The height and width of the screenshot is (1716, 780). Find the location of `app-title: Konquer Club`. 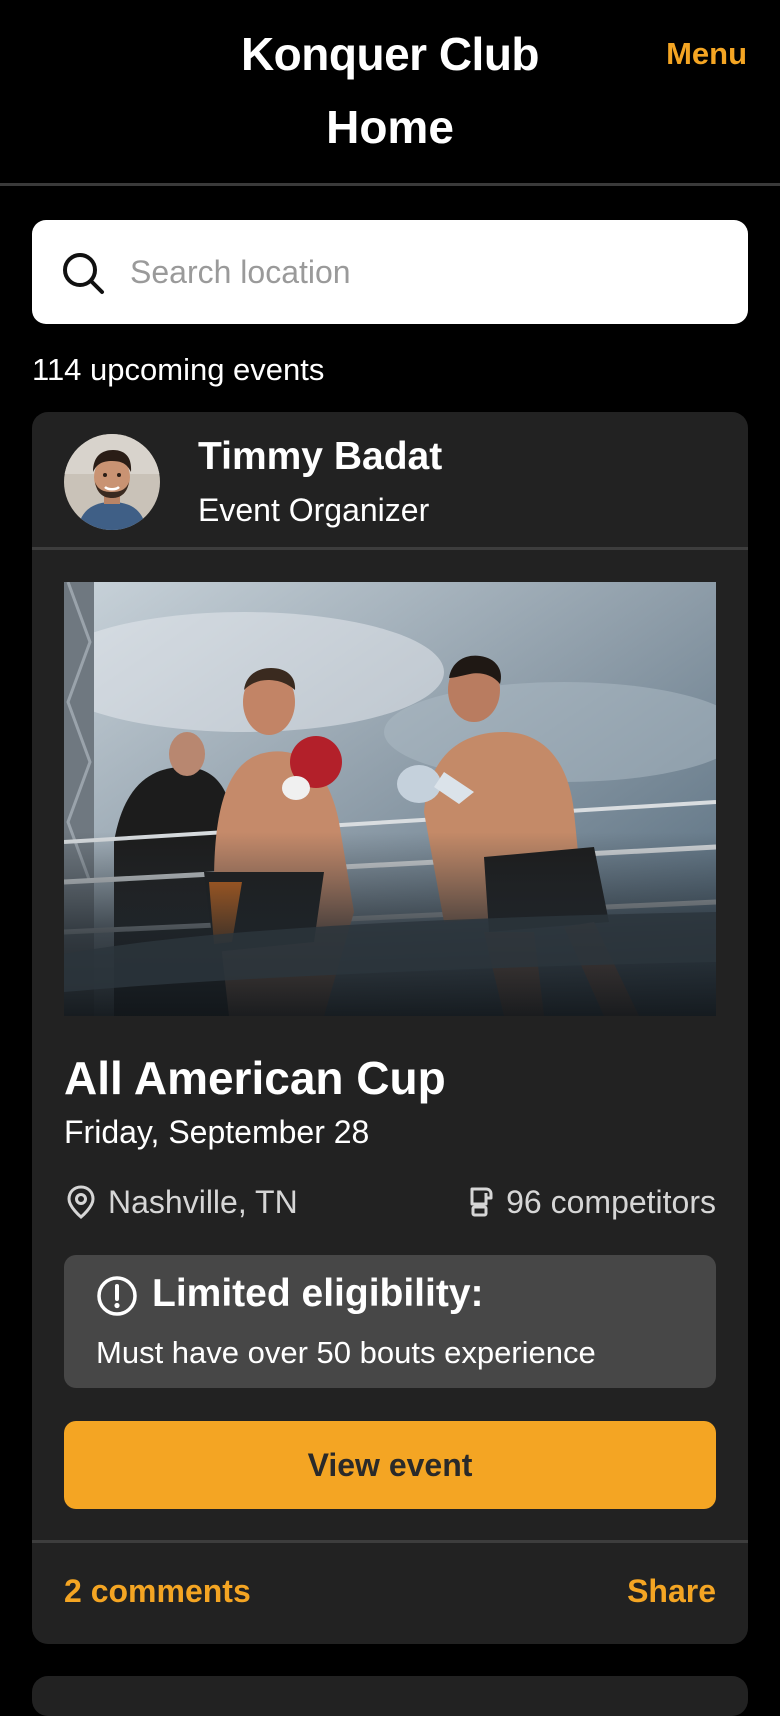

app-title: Konquer Club is located at coordinates (390, 54).